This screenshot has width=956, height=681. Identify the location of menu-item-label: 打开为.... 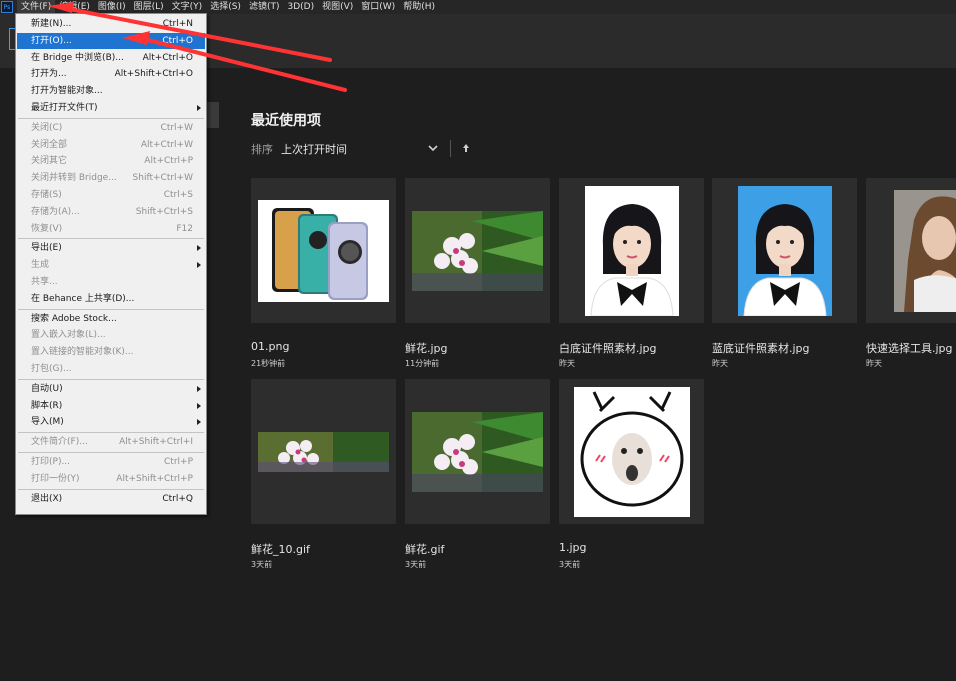
(49, 74).